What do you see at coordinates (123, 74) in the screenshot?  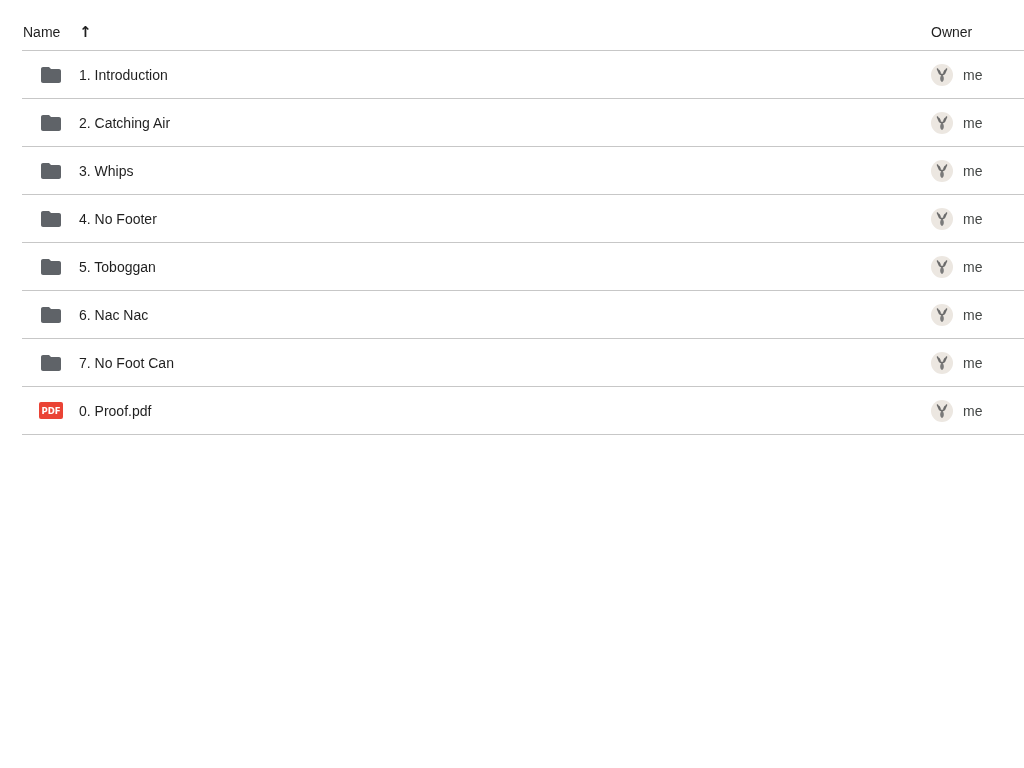 I see `file-name: 1. Introduction` at bounding box center [123, 74].